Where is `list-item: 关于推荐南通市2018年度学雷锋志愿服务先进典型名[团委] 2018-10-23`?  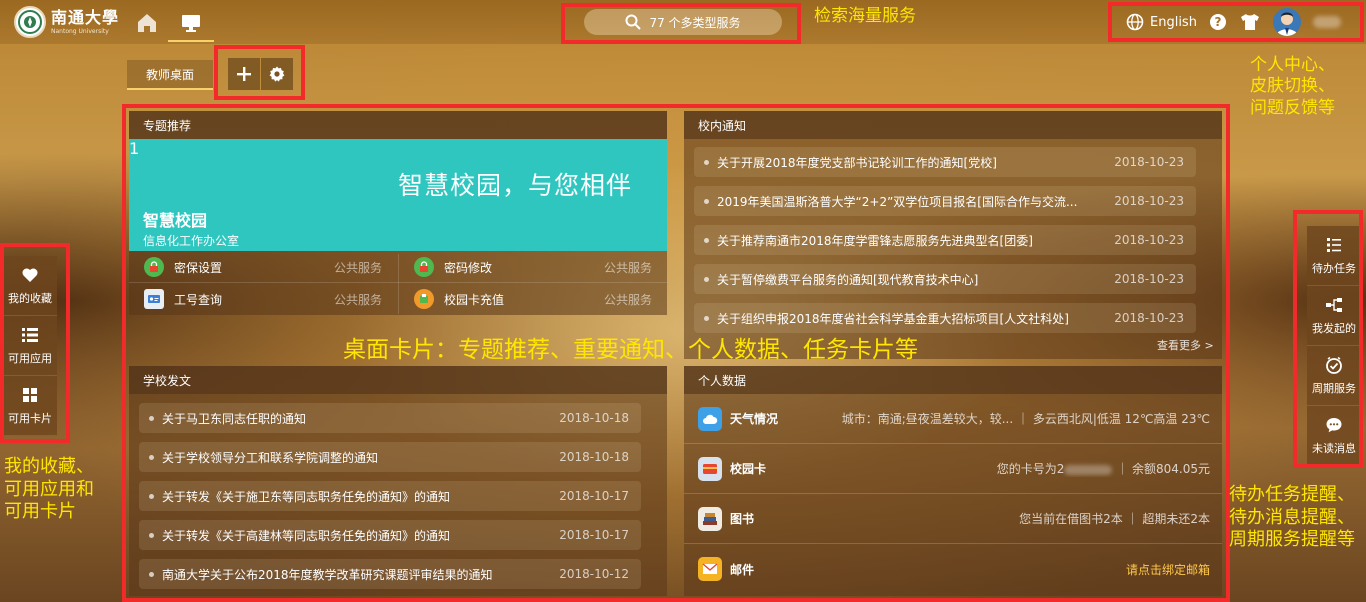
list-item: 关于推荐南通市2018年度学雷锋志愿服务先进典型名[团委] 2018-10-23 is located at coordinates (945, 240).